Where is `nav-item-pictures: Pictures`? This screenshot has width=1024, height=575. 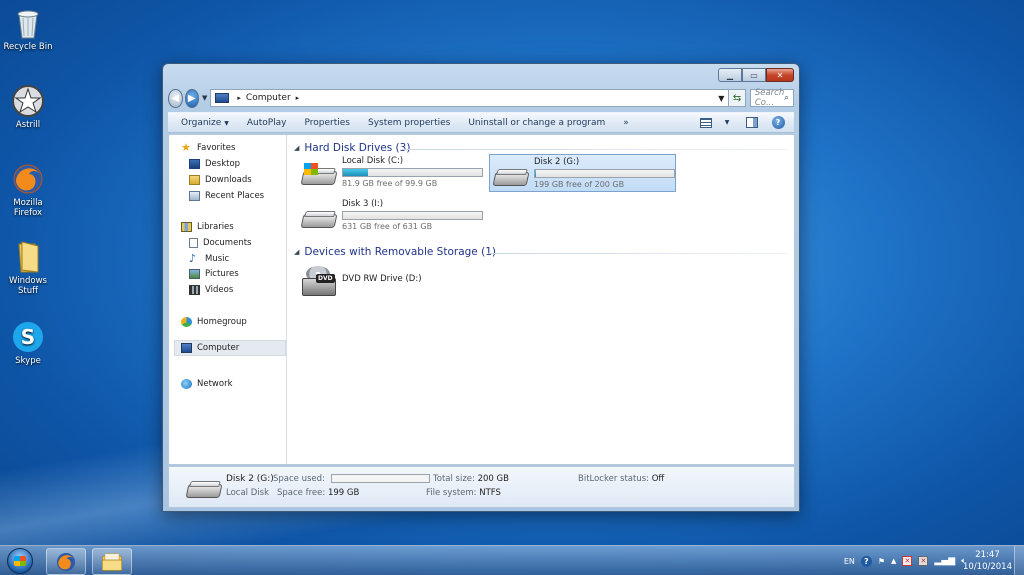
nav-item-pictures: Pictures is located at coordinates (214, 274).